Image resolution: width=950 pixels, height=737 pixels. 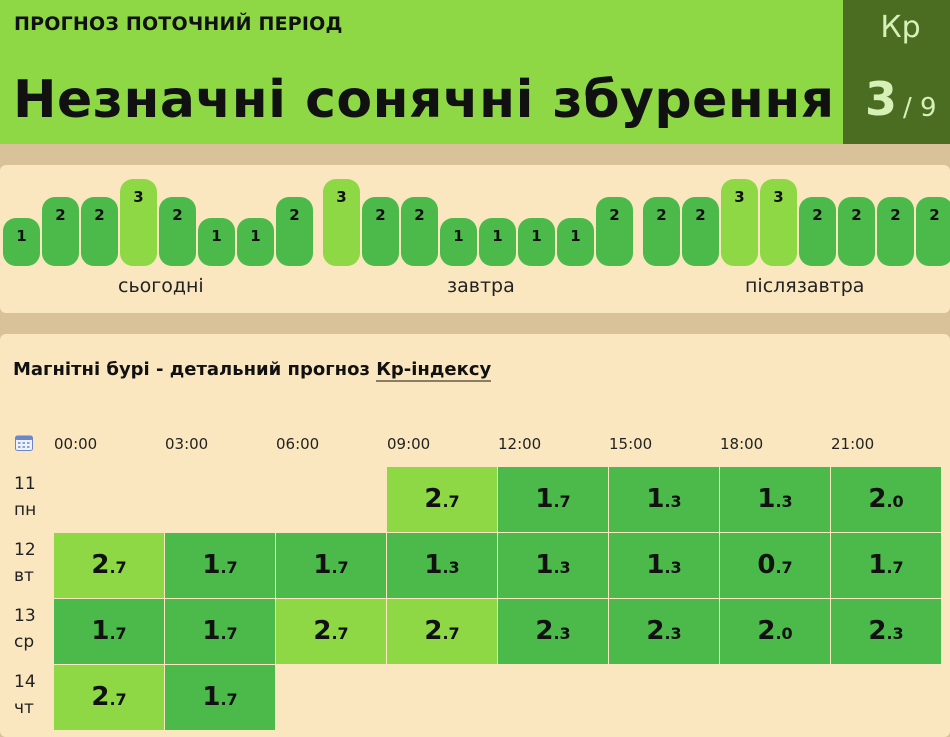 I want to click on time-column-label: 06:00, so click(x=298, y=444).